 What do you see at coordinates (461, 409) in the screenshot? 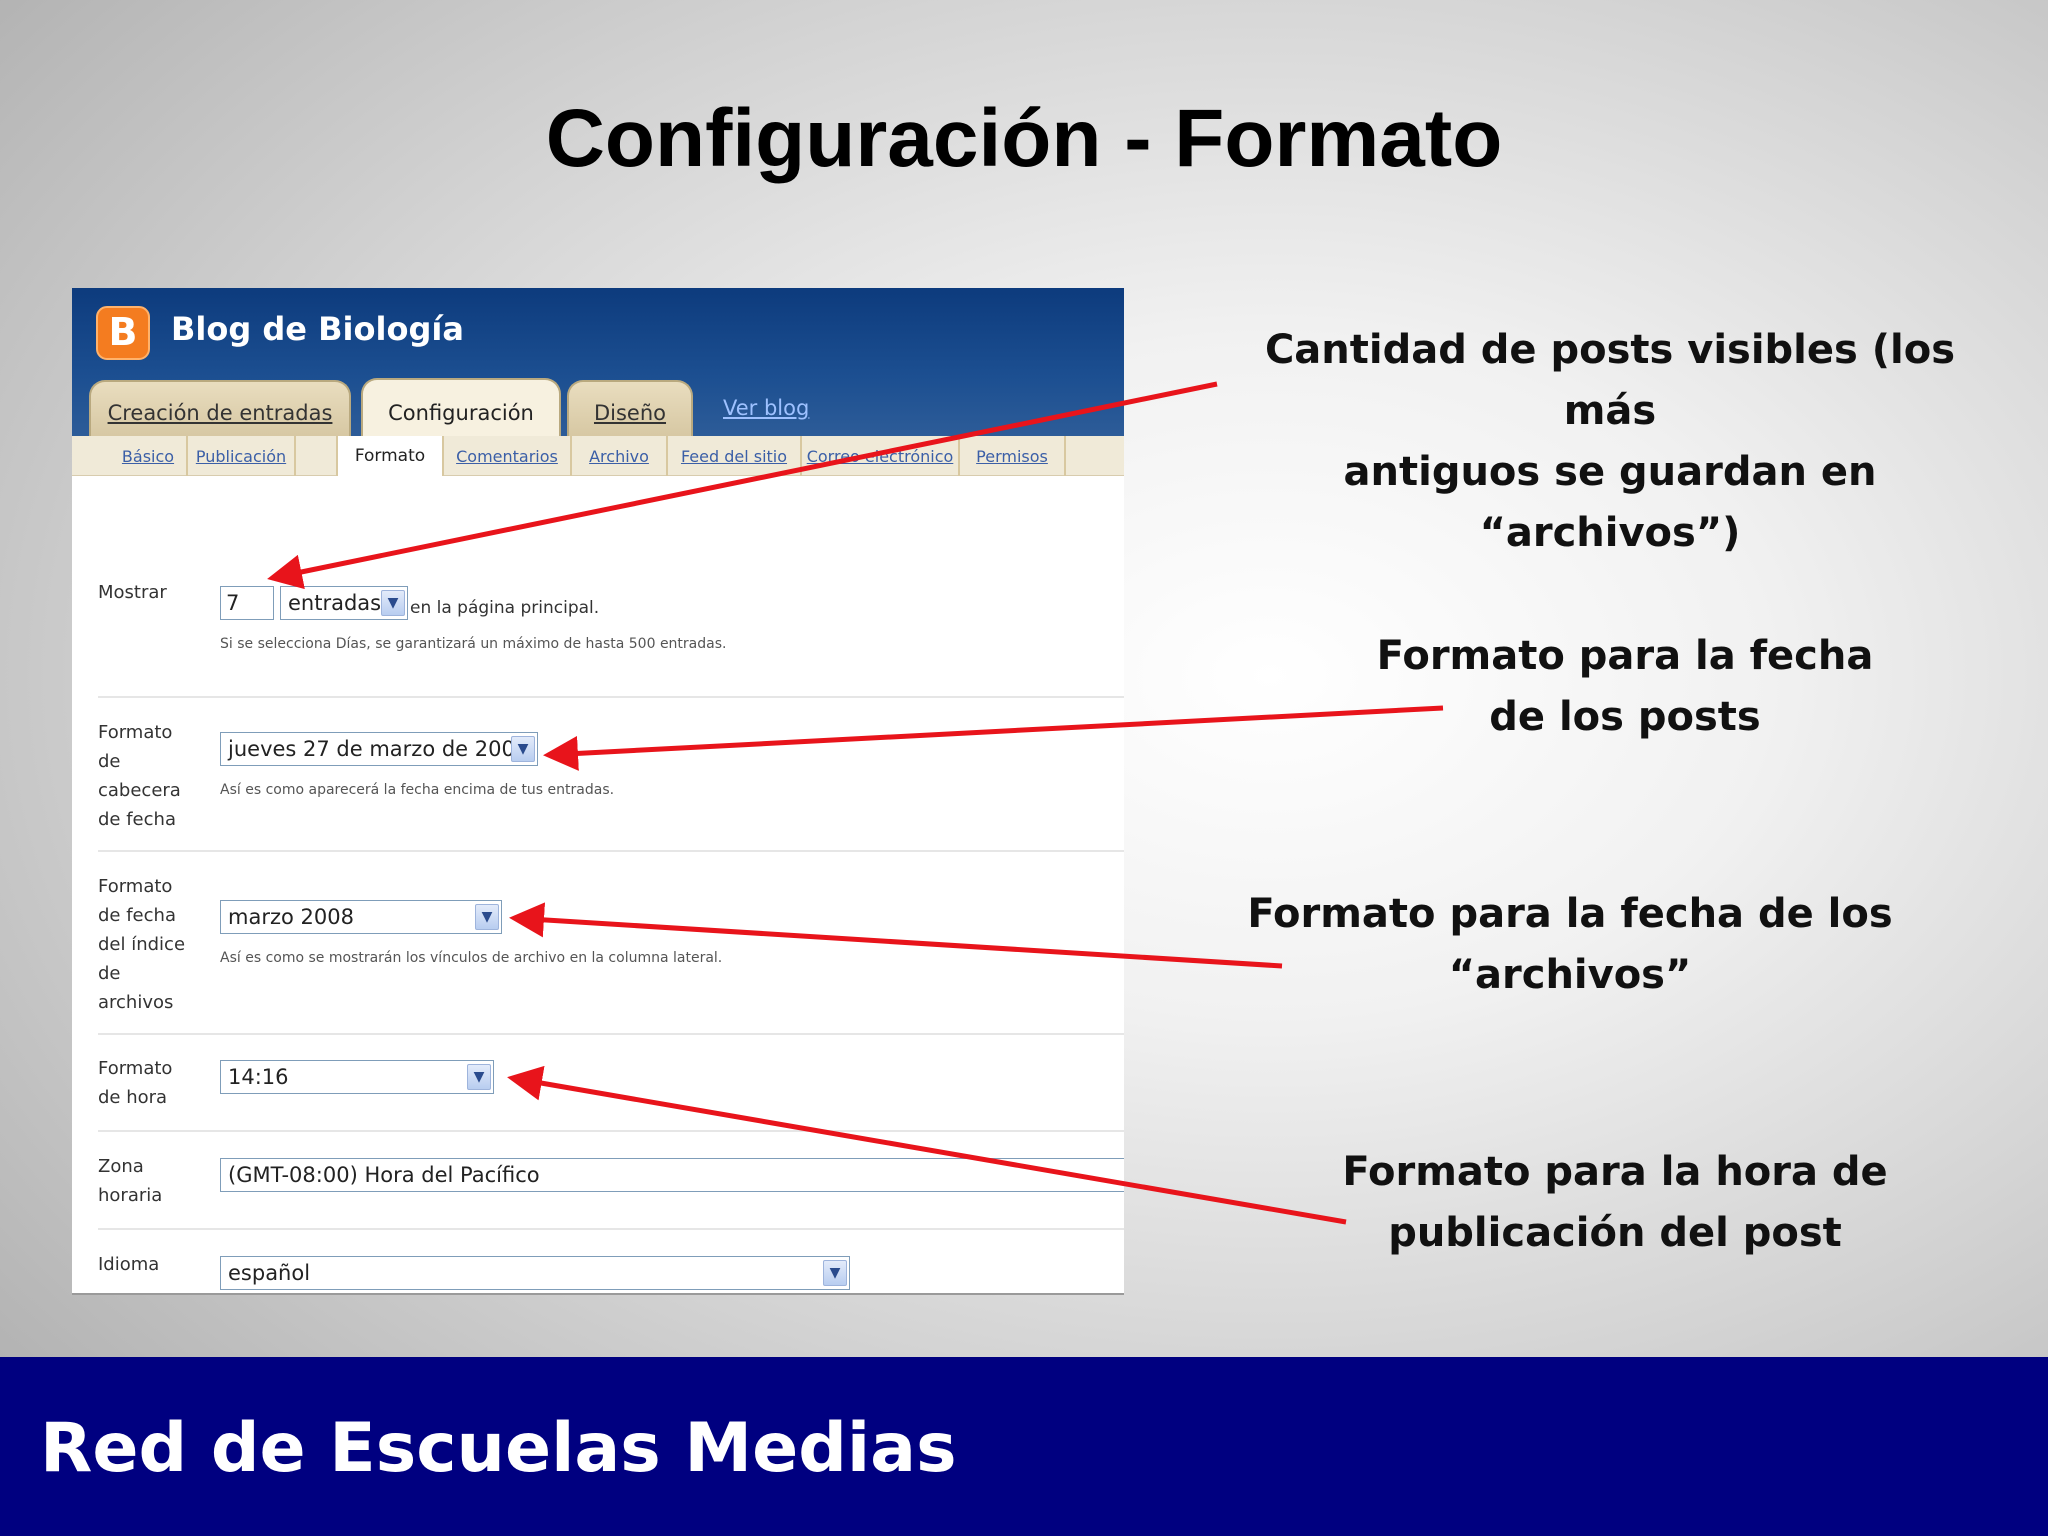
I see `tab-configuracion: Configuración` at bounding box center [461, 409].